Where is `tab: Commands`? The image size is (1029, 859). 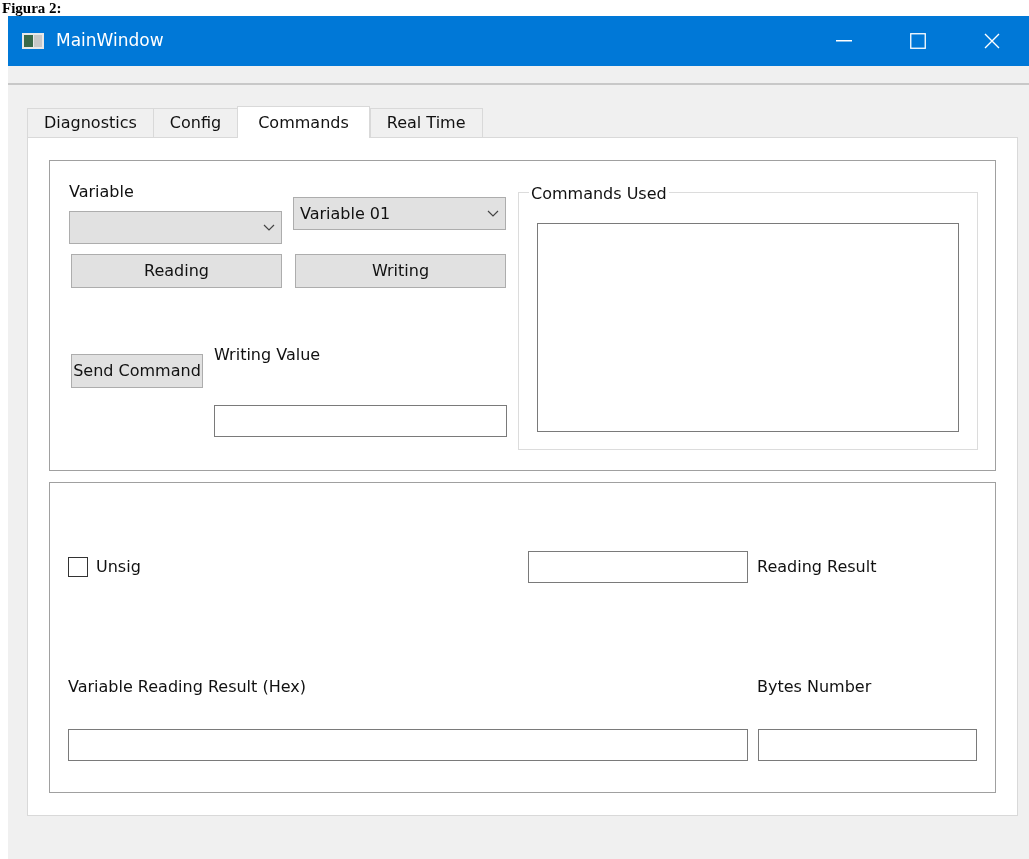
tab: Commands is located at coordinates (303, 122).